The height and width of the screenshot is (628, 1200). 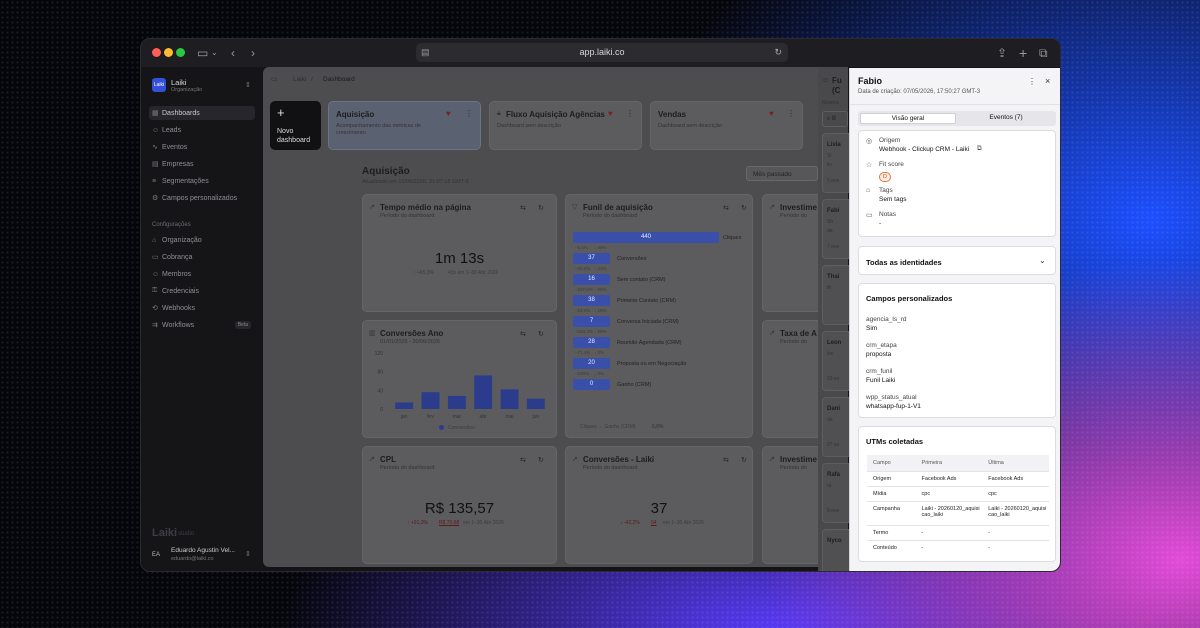 I want to click on org-icon: ⌂, so click(x=154, y=240).